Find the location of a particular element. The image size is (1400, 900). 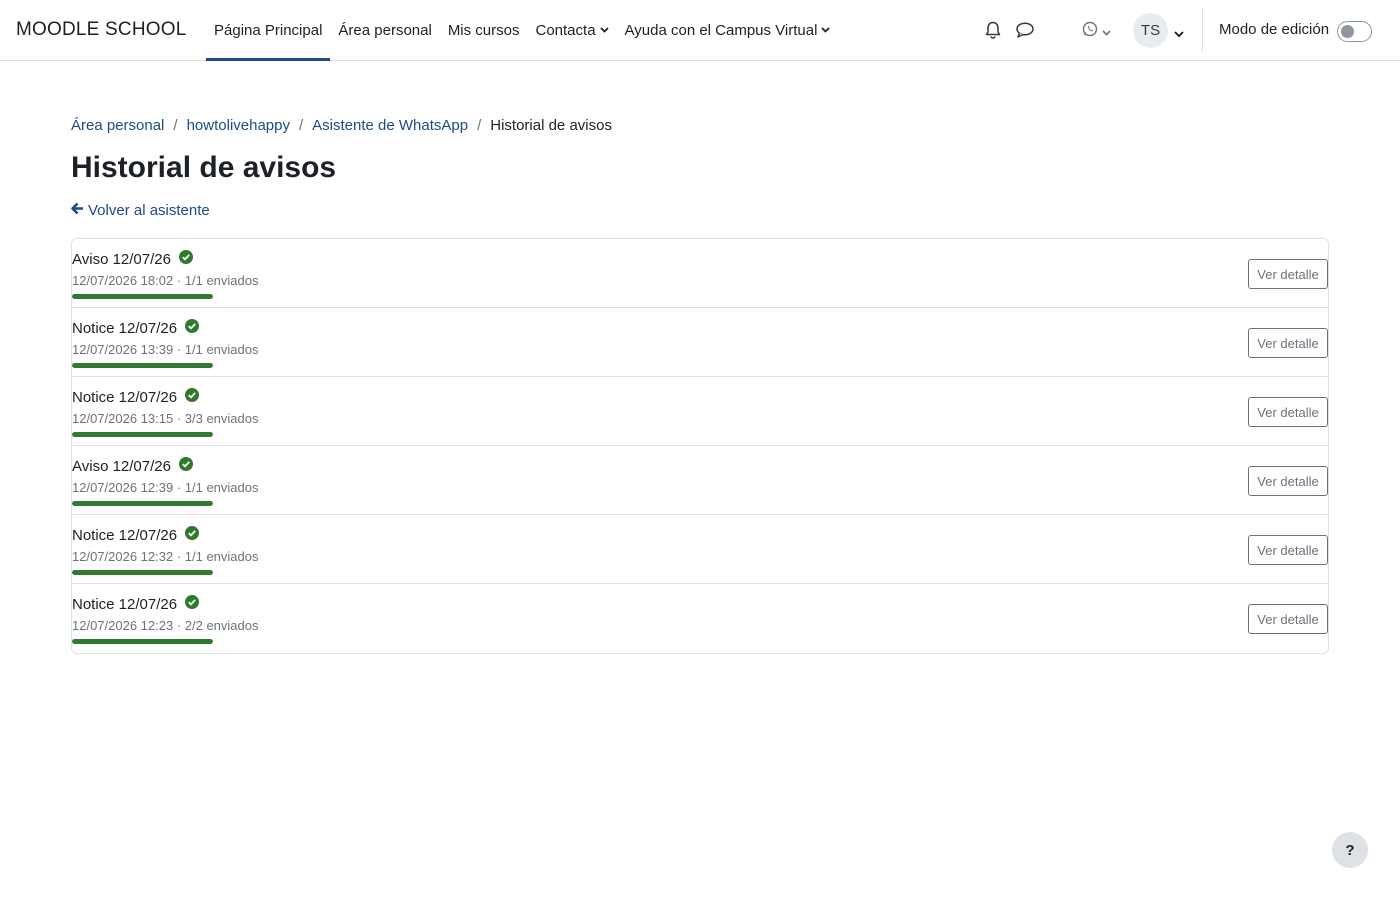

nav-item-label: Contacta is located at coordinates (565, 30).